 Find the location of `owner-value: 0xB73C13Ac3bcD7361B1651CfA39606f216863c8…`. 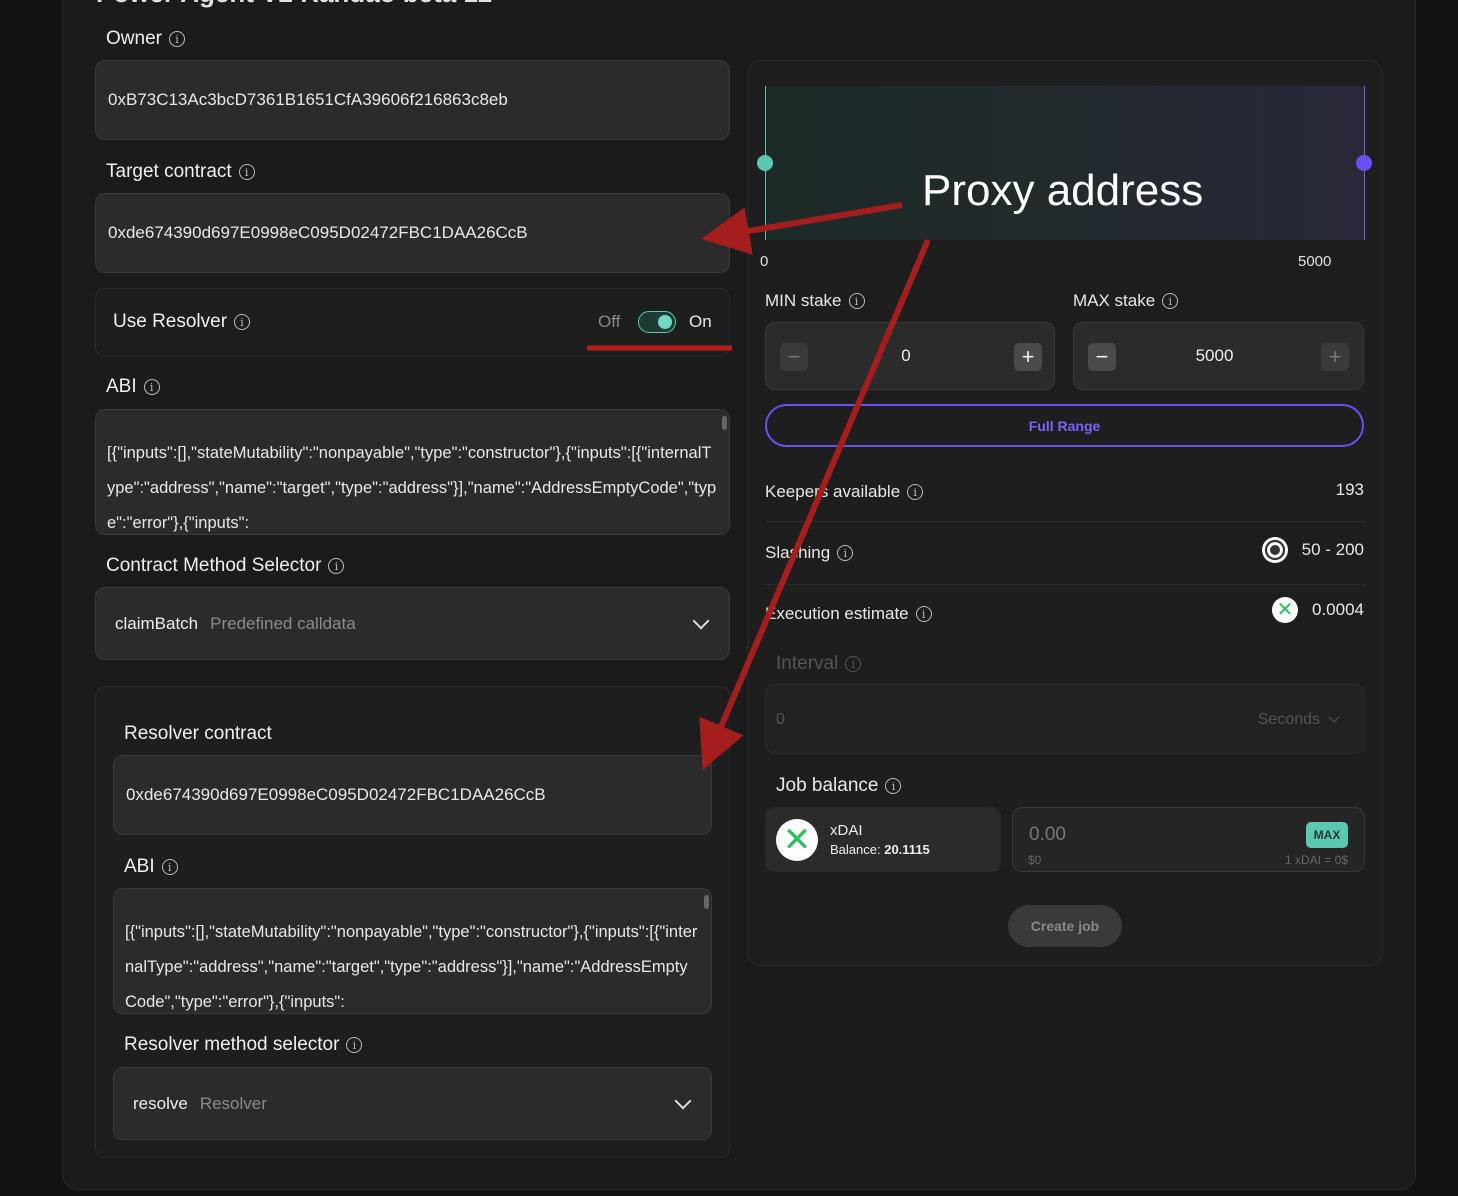

owner-value: 0xB73C13Ac3bcD7361B1651CfA39606f216863c8… is located at coordinates (308, 99).